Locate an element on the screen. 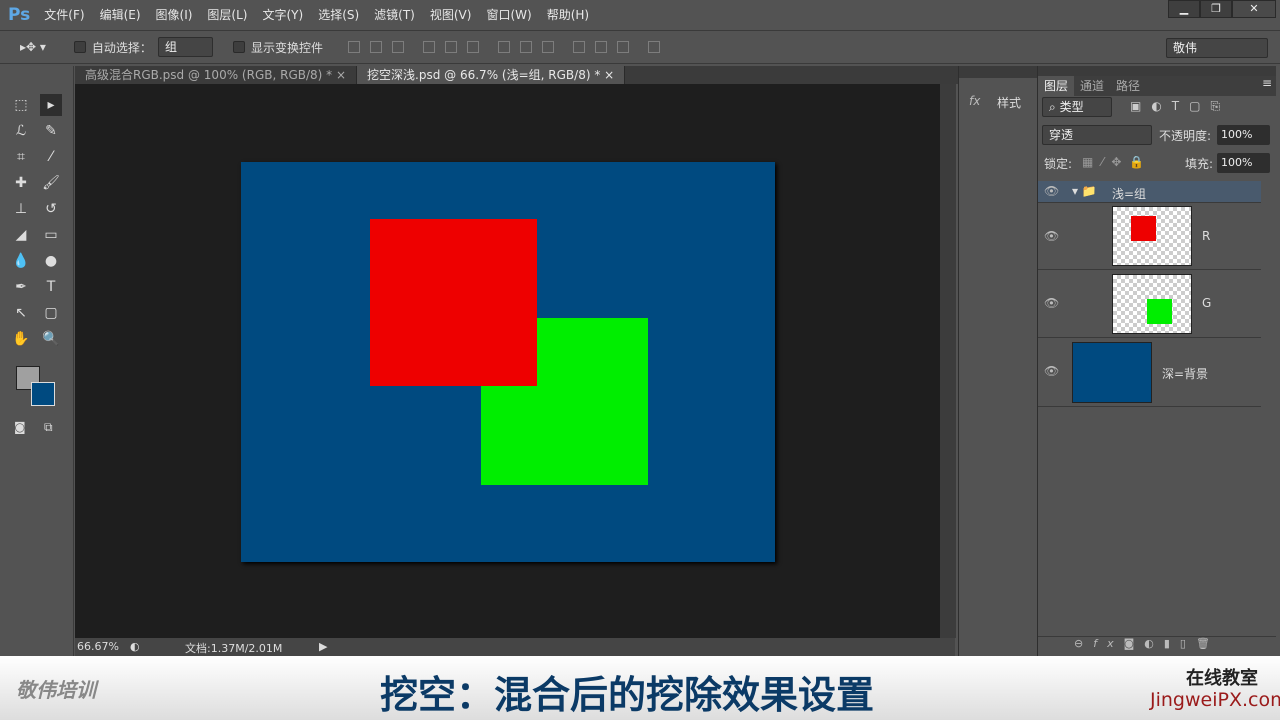 This screenshot has height=720, width=1280. distribute-hcenter-icon is located at coordinates (600, 47).